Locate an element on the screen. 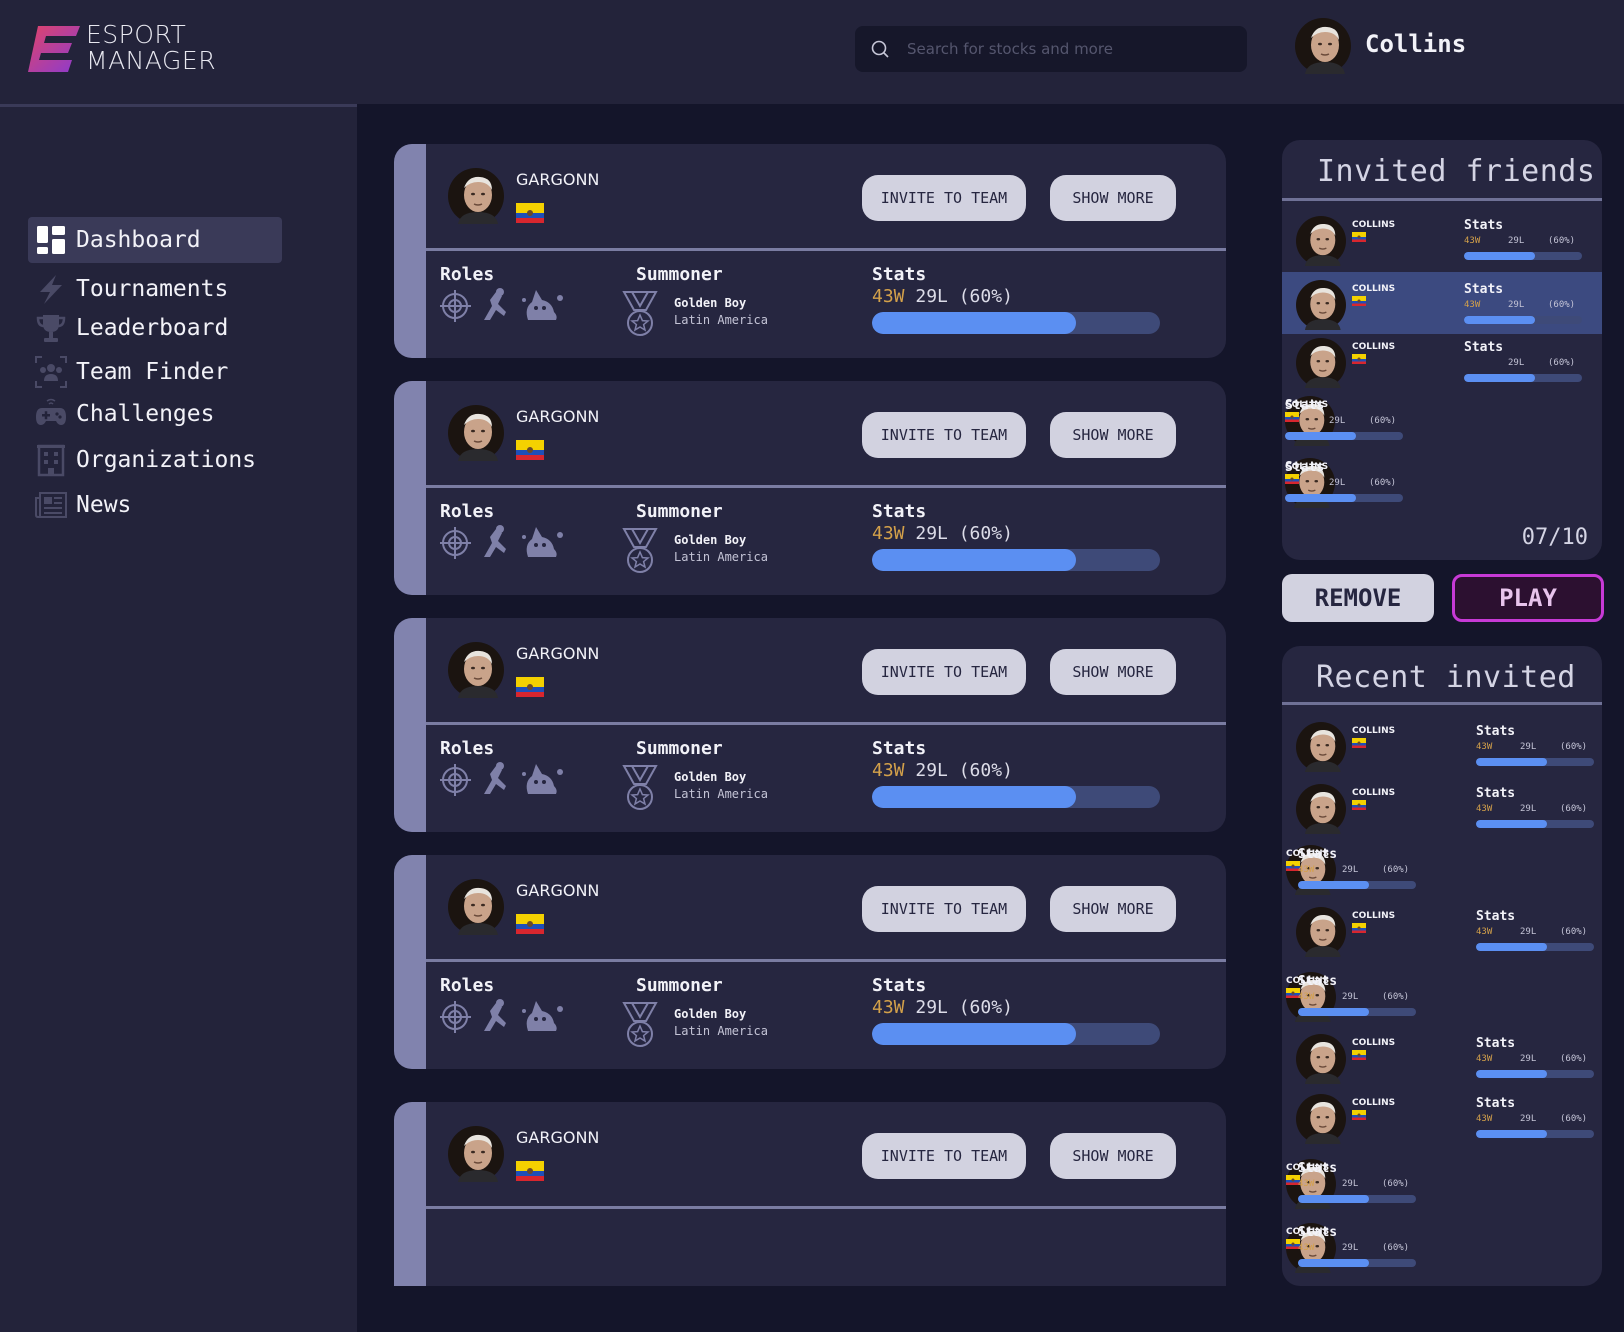 The image size is (1624, 1332). nav-item-dashboard: Dashboard is located at coordinates (155, 240).